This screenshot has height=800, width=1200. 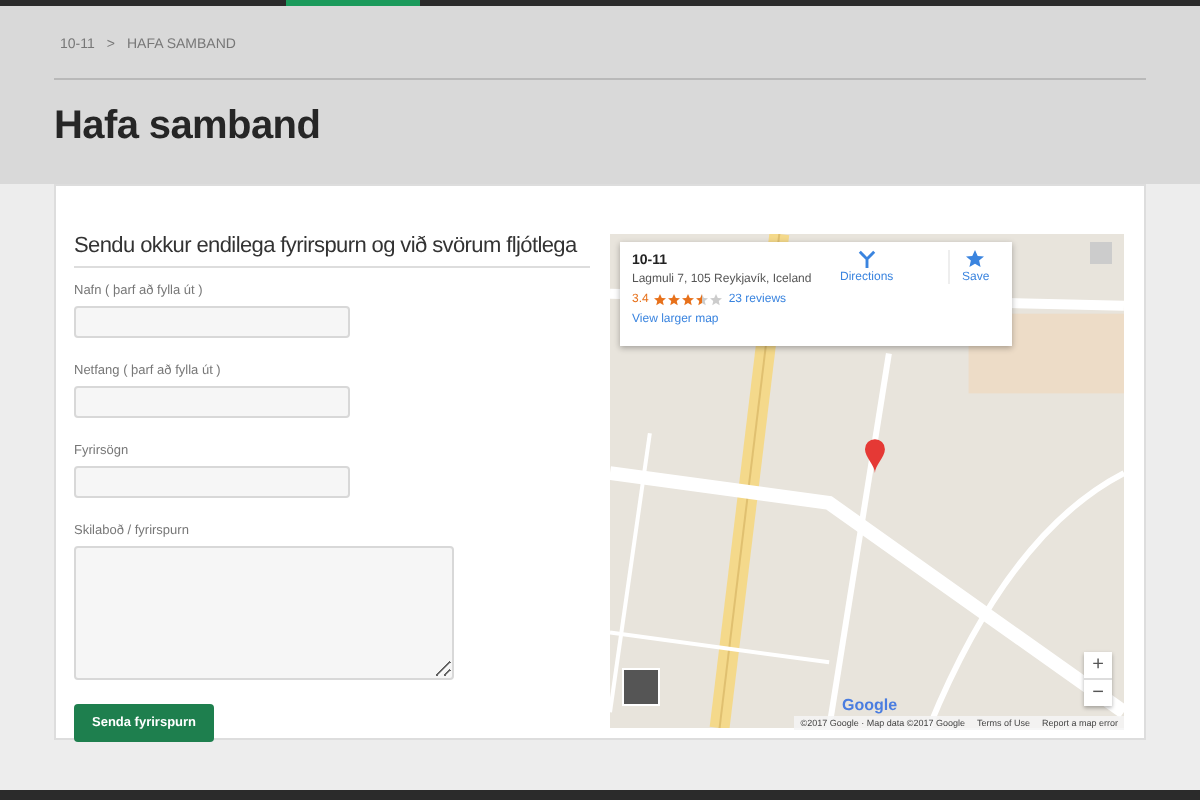 What do you see at coordinates (188, 127) in the screenshot?
I see `page-title: Hafa samband` at bounding box center [188, 127].